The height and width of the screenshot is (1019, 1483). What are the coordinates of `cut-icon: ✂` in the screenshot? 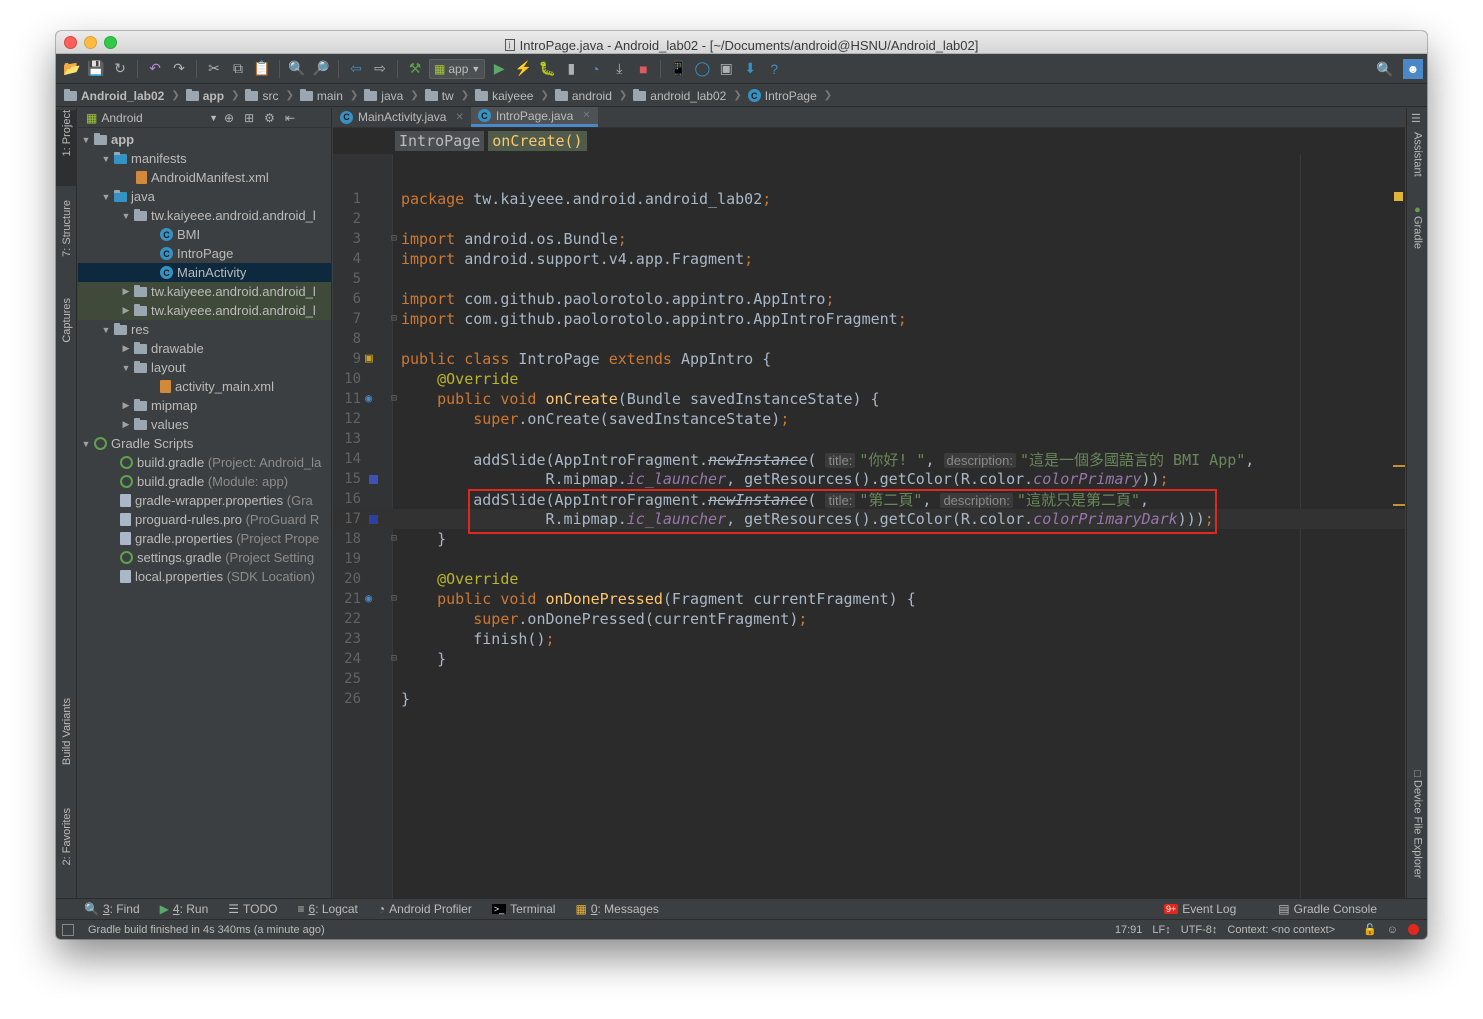 It's located at (214, 69).